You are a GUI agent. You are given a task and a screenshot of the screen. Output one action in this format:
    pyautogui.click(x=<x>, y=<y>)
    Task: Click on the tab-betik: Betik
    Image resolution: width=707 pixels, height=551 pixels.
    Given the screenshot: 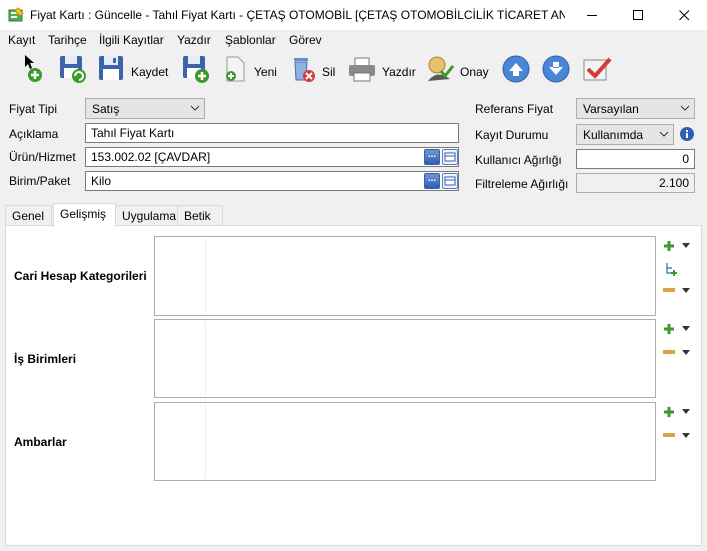 What is the action you would take?
    pyautogui.click(x=200, y=215)
    